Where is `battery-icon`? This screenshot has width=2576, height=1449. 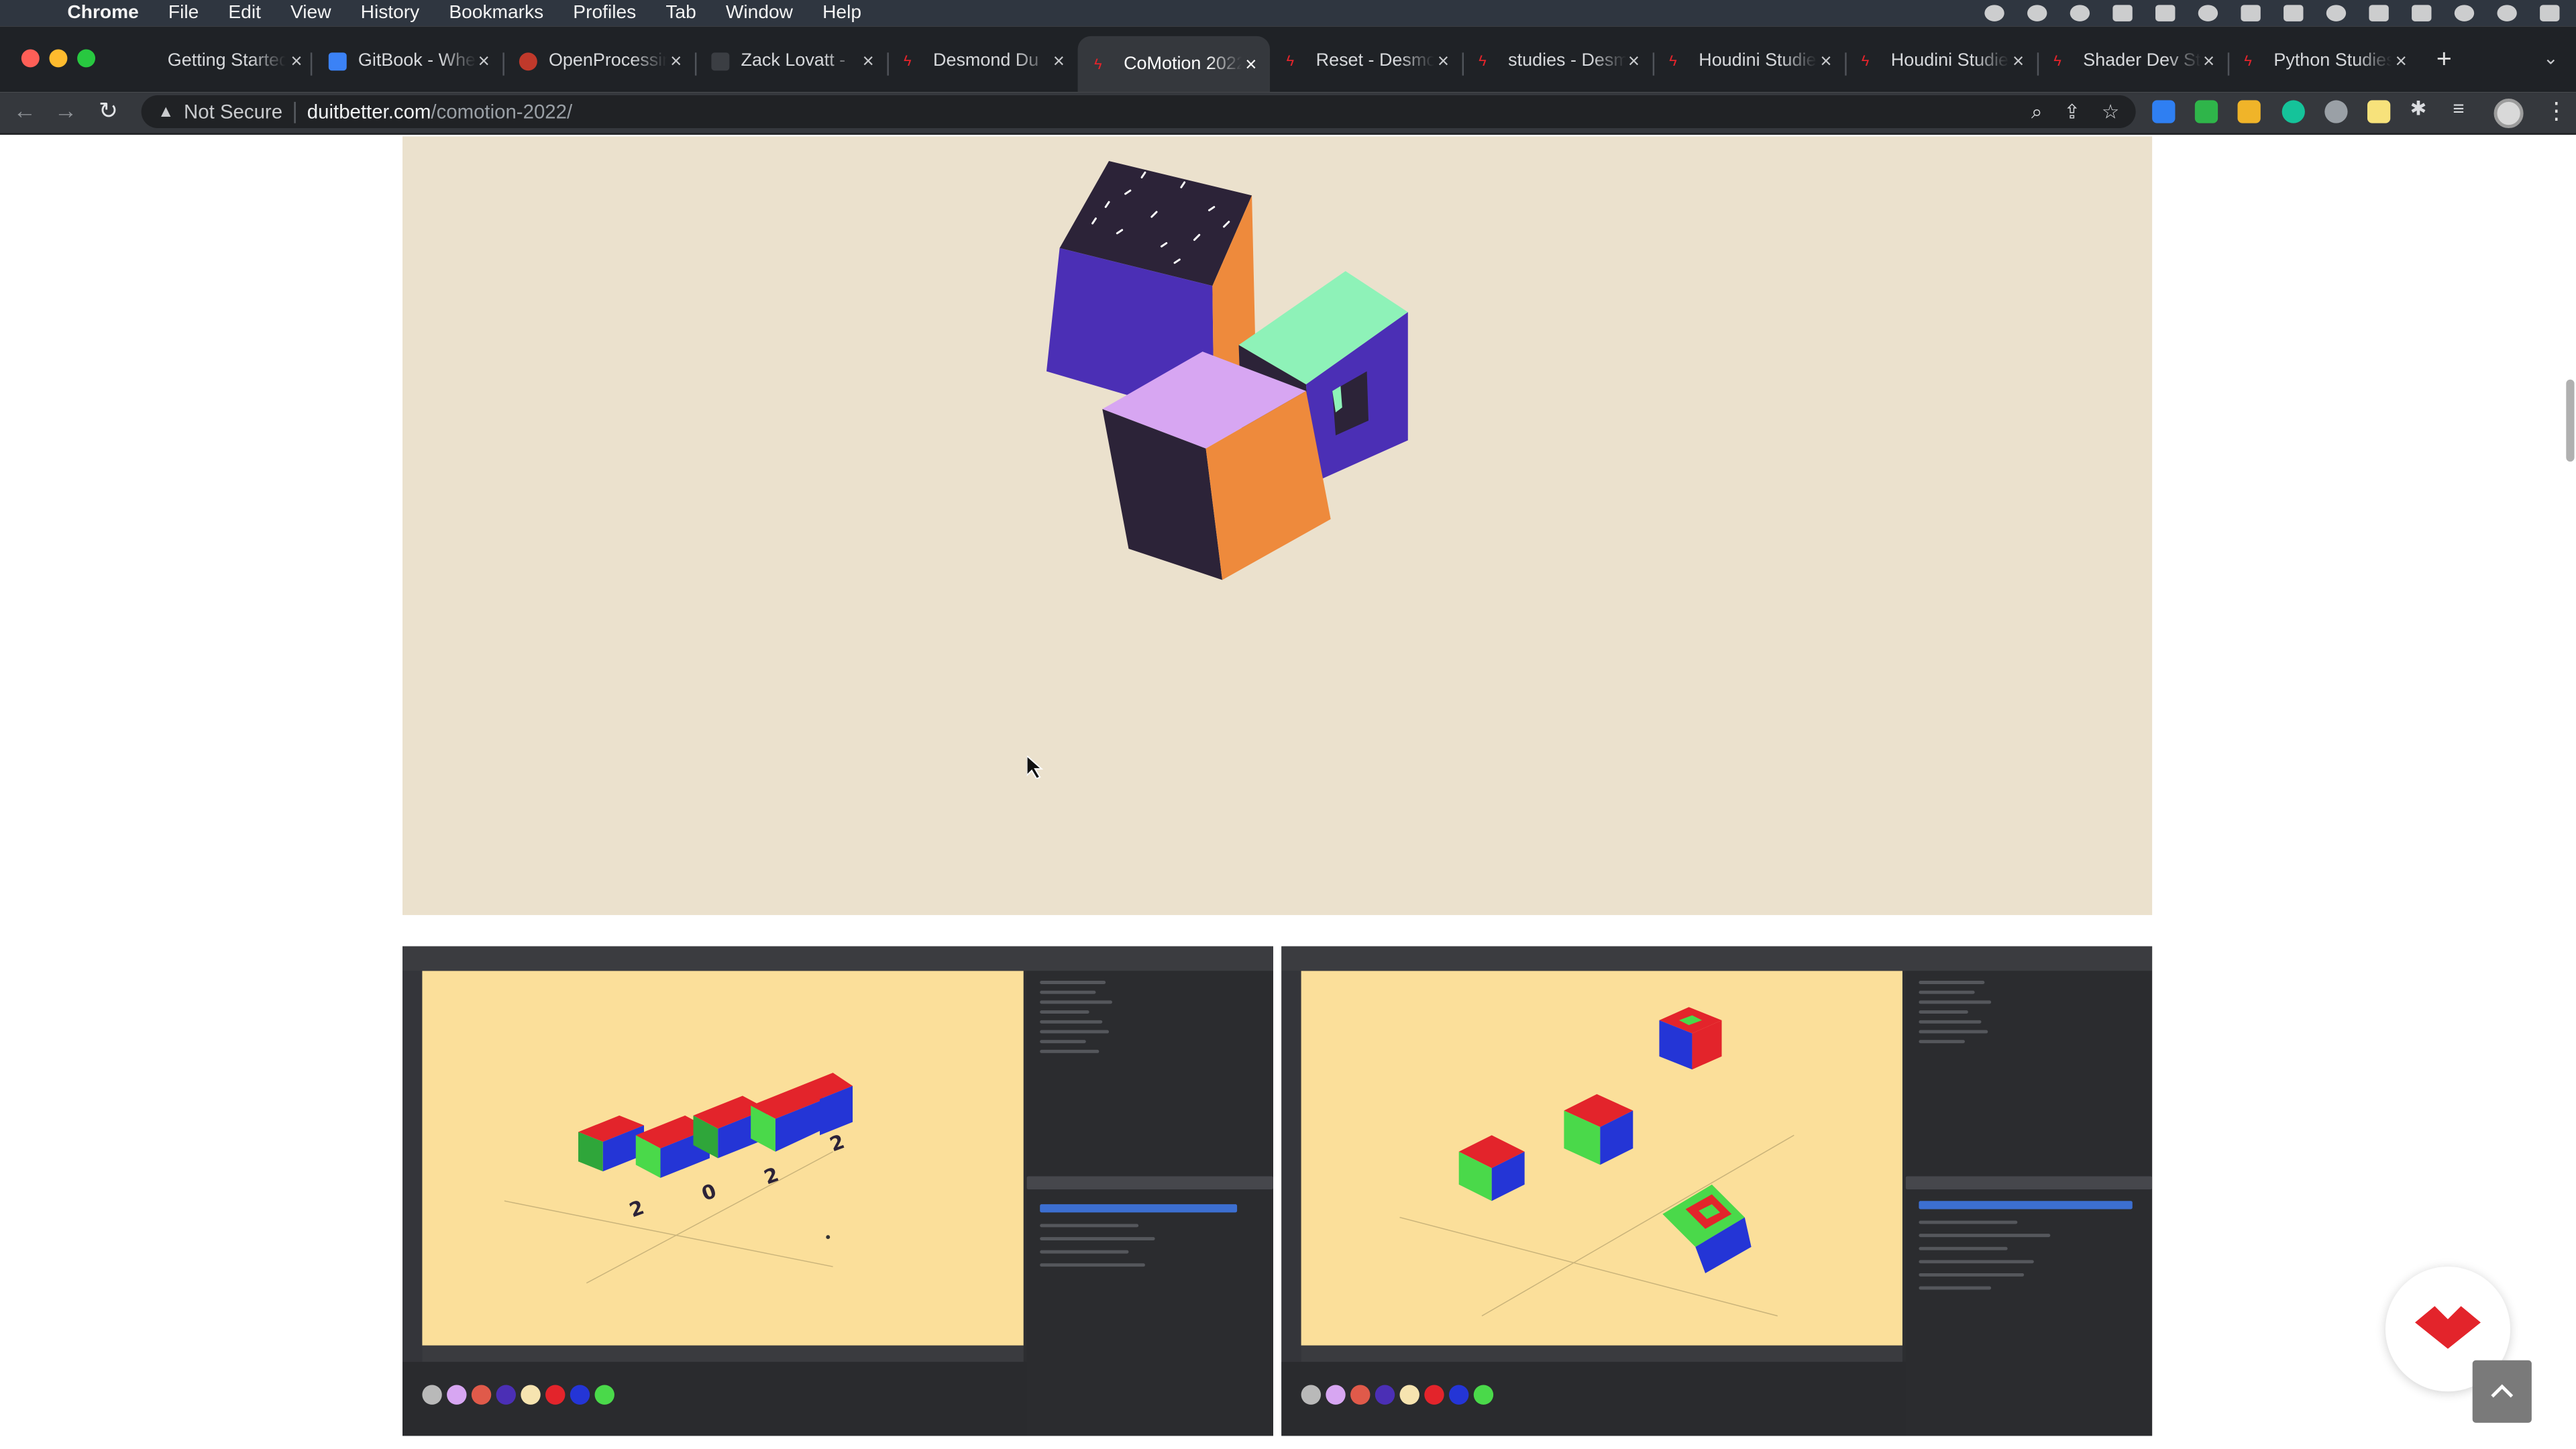
battery-icon is located at coordinates (2422, 13).